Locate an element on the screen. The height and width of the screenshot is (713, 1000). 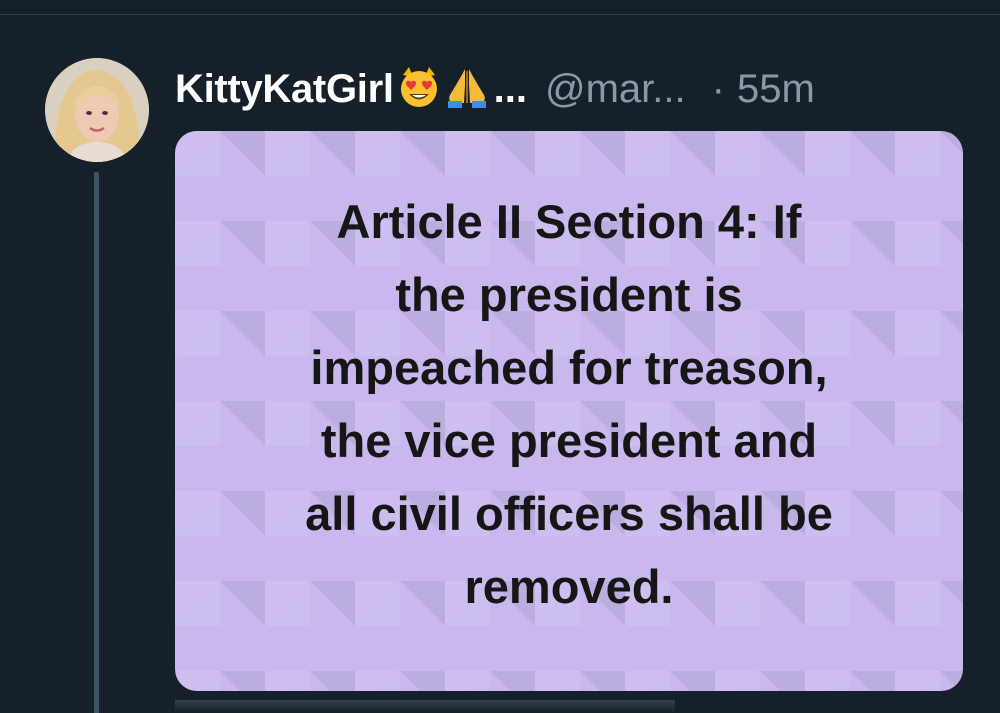
author-display-name: KittyKatGirl is located at coordinates (284, 89).